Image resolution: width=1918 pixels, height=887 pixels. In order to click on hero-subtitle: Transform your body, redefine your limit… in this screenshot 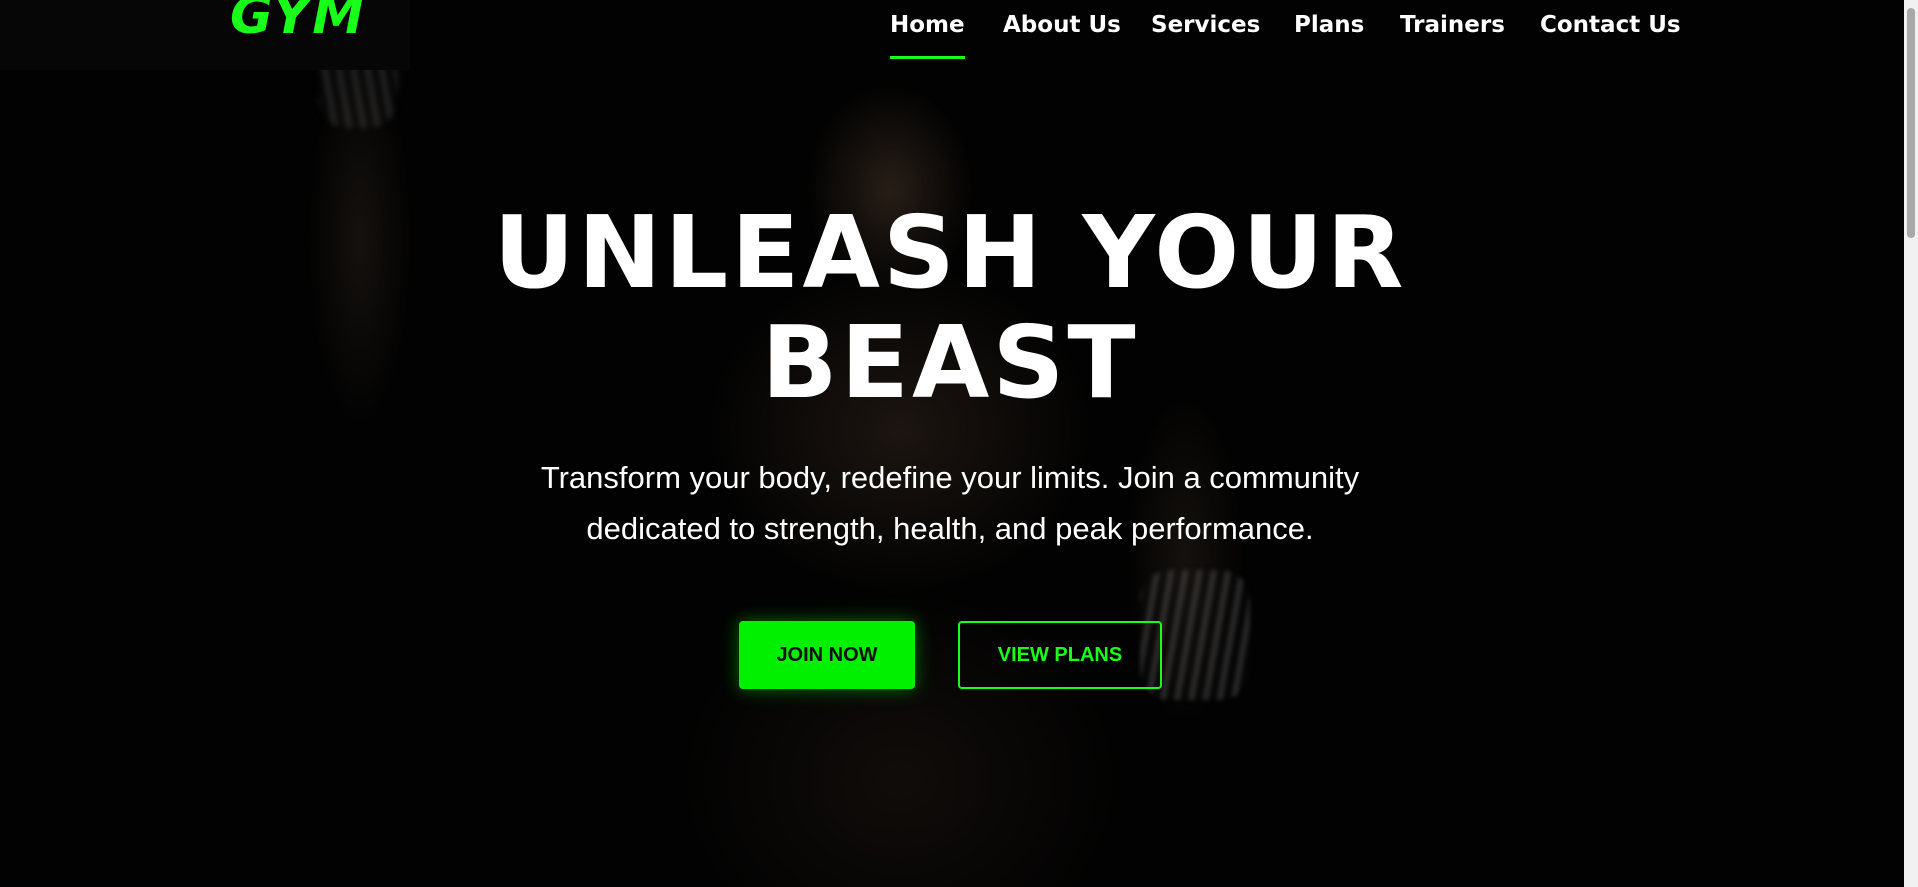, I will do `click(950, 503)`.